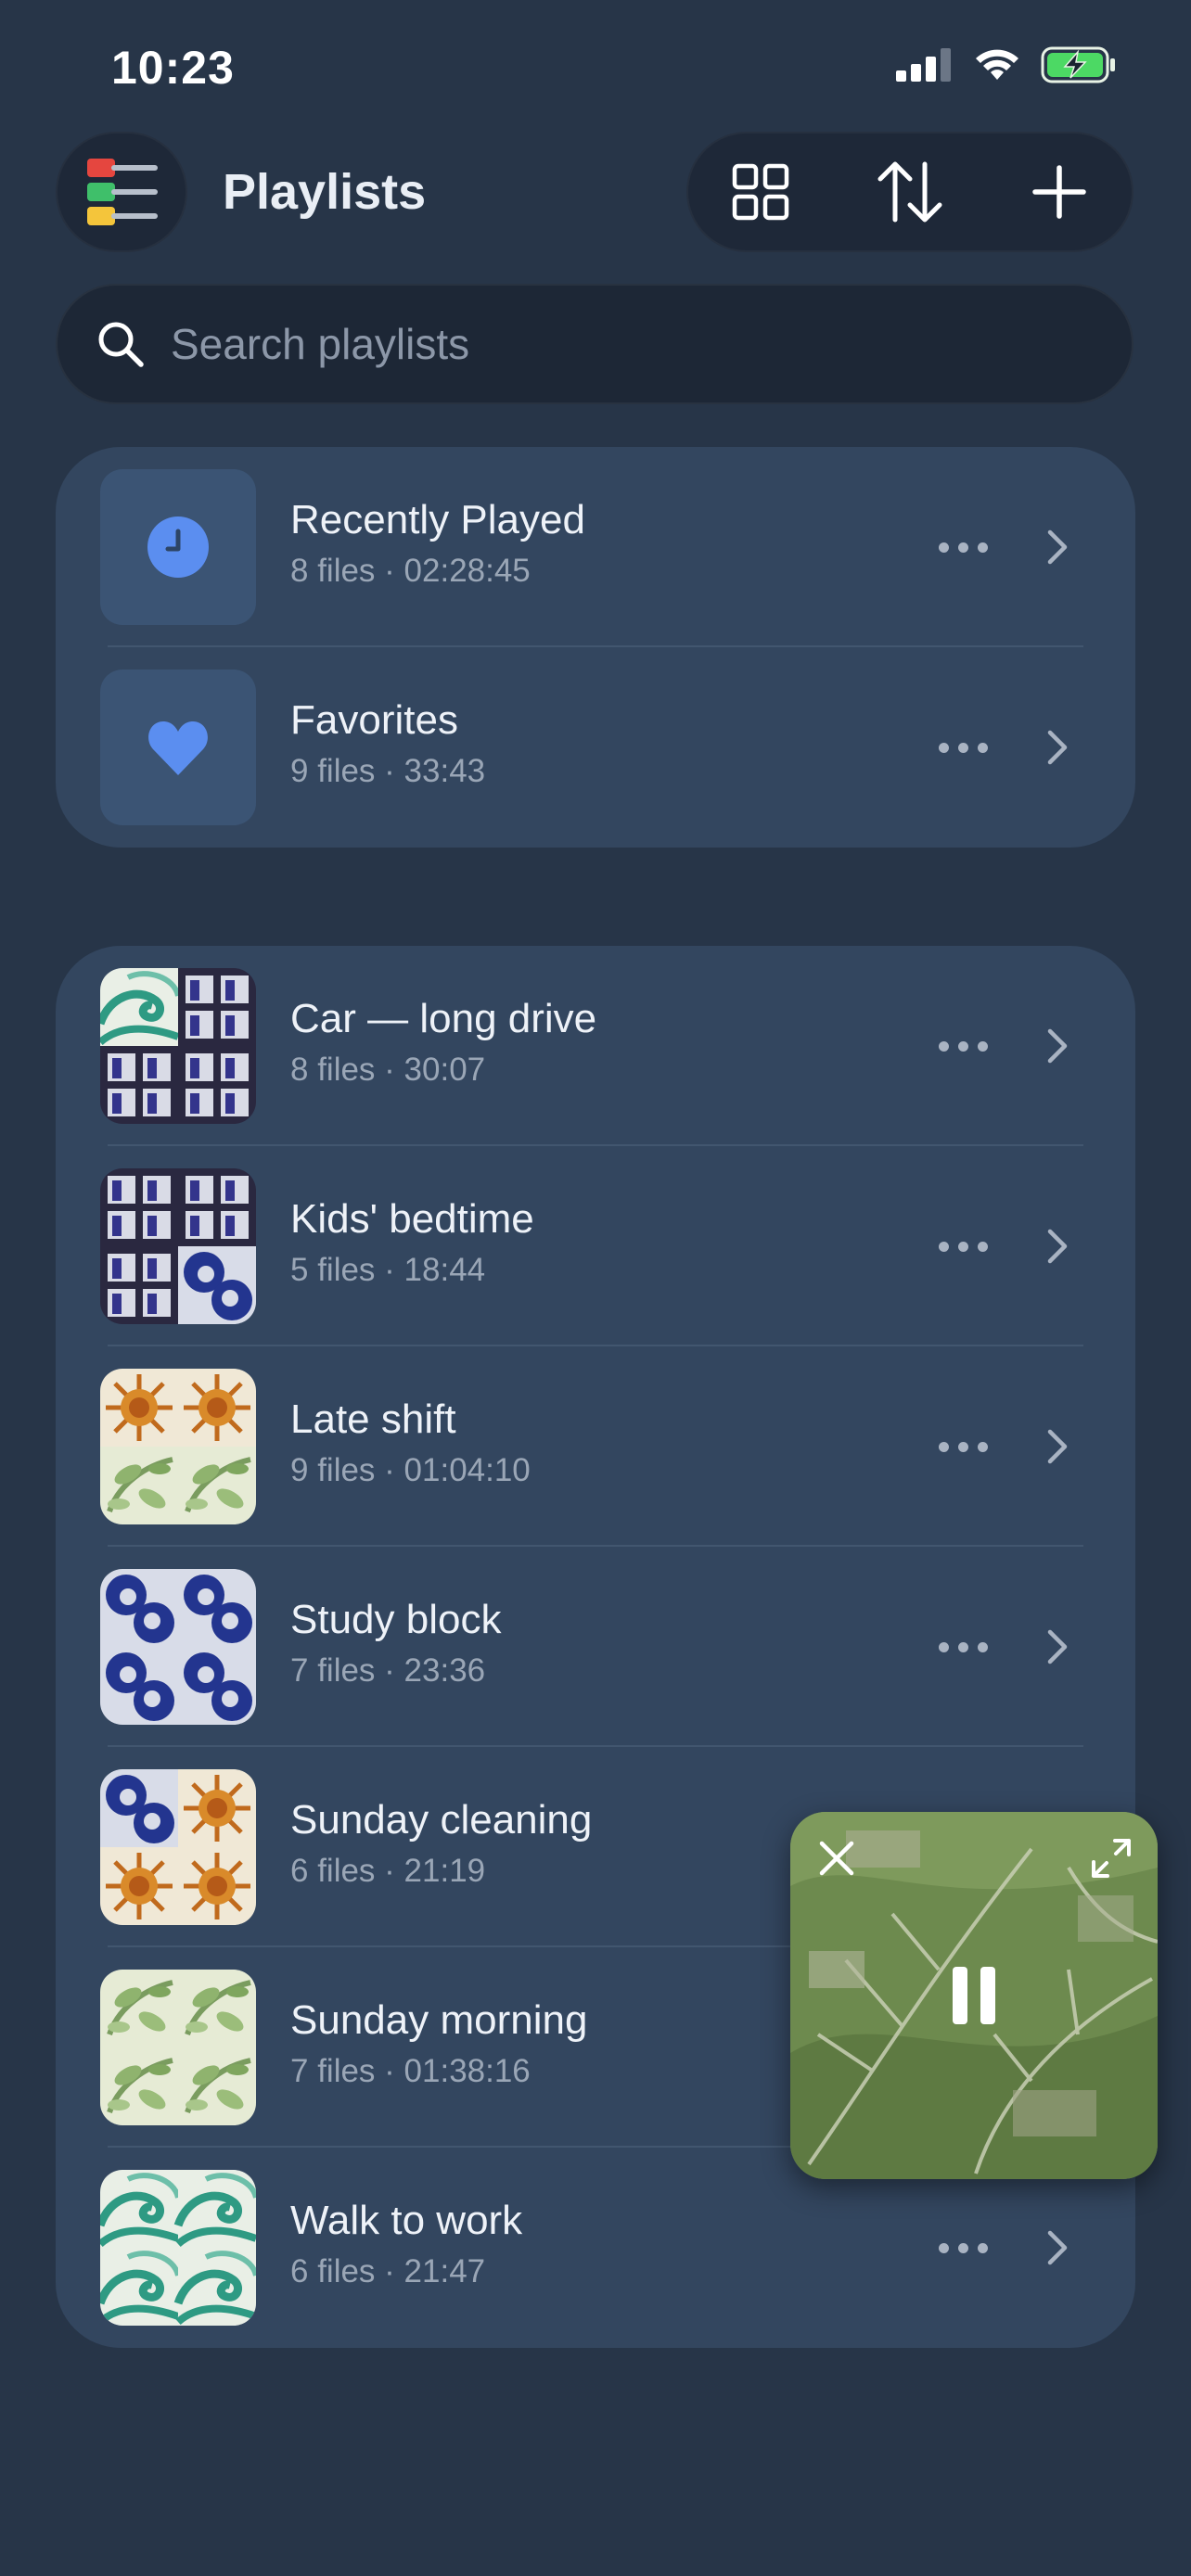  What do you see at coordinates (325, 192) in the screenshot?
I see `page-title: Playlists` at bounding box center [325, 192].